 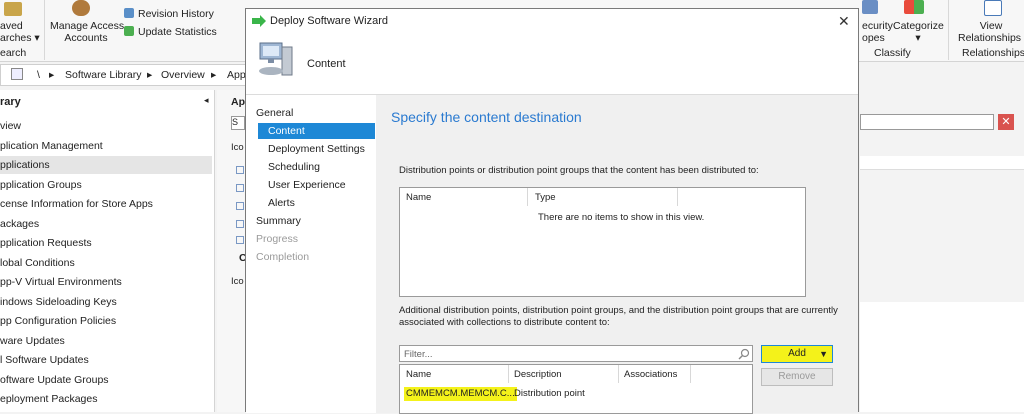 What do you see at coordinates (20, 32) in the screenshot?
I see `saved-searches-button: aved arches ▾` at bounding box center [20, 32].